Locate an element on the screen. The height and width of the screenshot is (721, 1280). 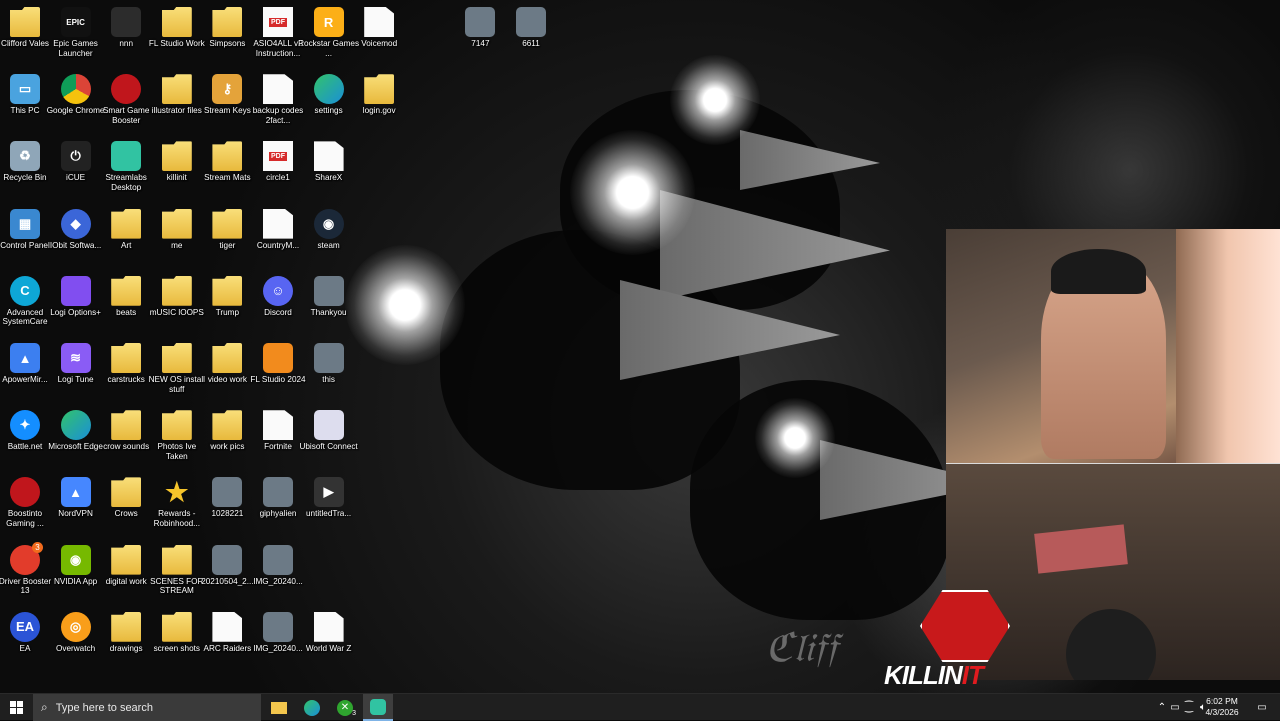
clock-date: 4/3/2026 is located at coordinates (1222, 712).